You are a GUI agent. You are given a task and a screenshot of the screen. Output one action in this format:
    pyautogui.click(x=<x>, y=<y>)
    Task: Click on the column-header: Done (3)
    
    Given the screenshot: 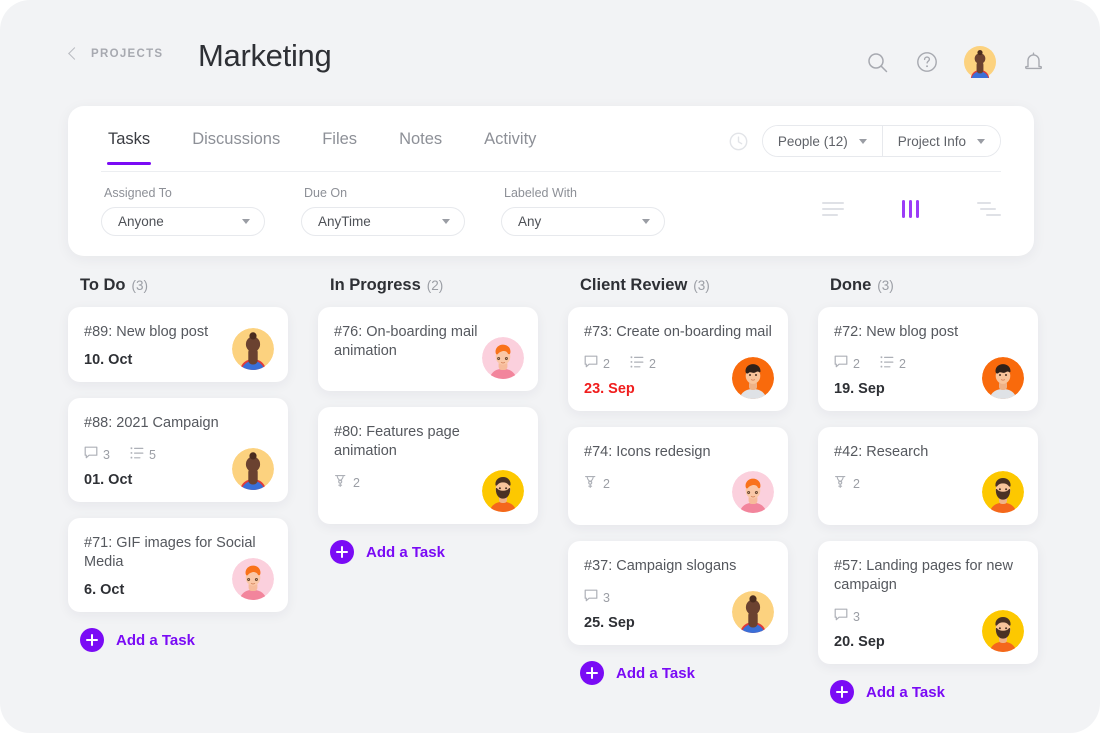 What is the action you would take?
    pyautogui.click(x=928, y=285)
    